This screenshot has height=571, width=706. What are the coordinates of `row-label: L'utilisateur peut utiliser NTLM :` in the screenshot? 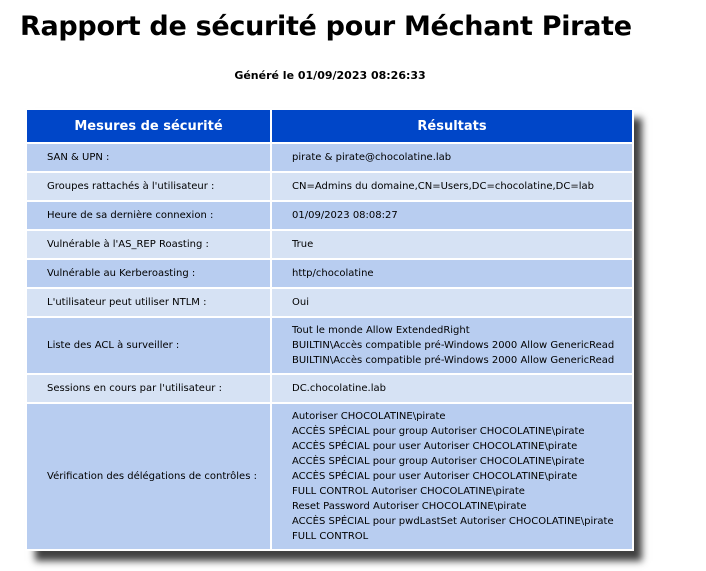 It's located at (148, 302).